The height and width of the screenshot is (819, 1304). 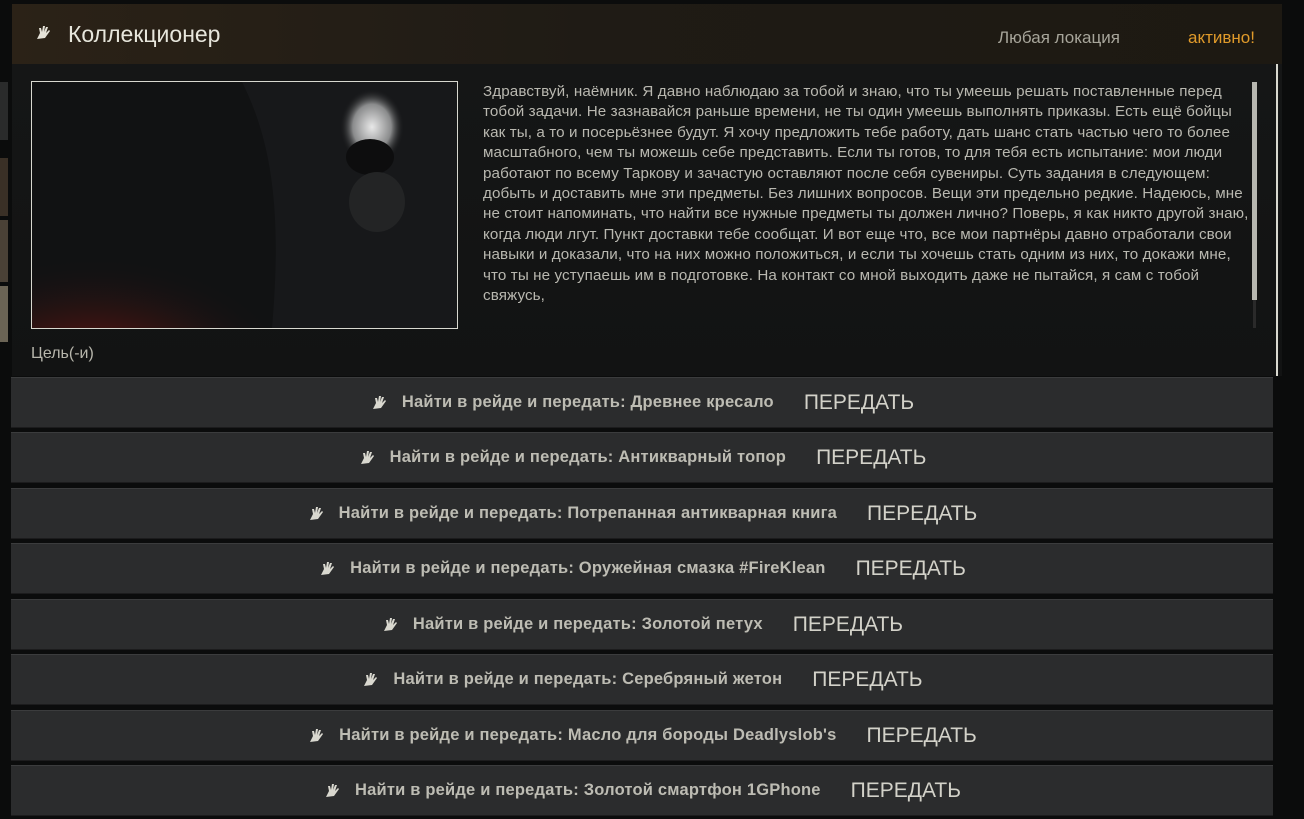 What do you see at coordinates (6, 34) in the screenshot?
I see `header-notch` at bounding box center [6, 34].